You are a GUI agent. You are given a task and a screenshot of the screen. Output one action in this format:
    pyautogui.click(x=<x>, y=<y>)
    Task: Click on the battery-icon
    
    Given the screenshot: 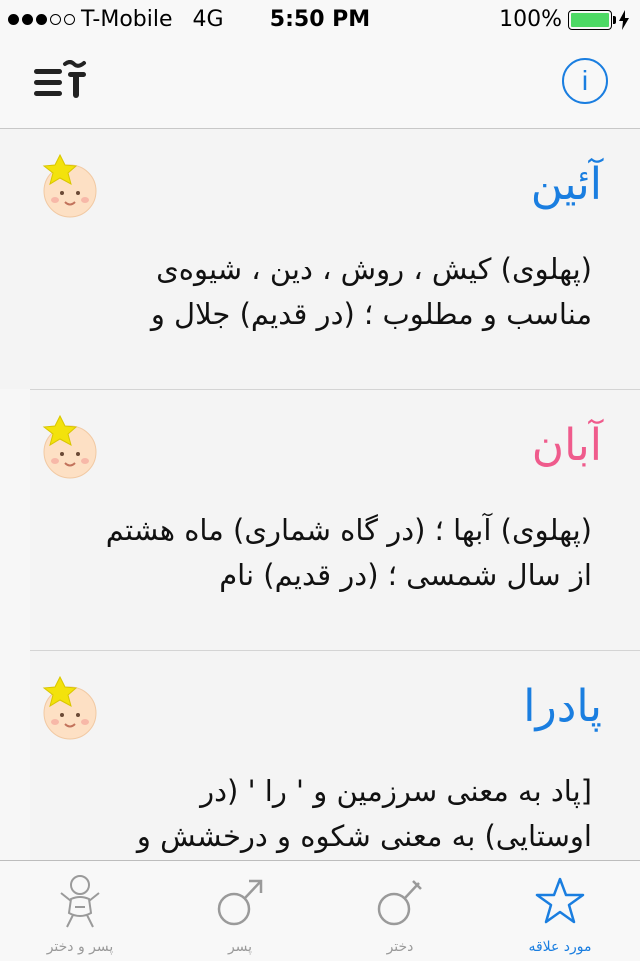 What is the action you would take?
    pyautogui.click(x=592, y=19)
    